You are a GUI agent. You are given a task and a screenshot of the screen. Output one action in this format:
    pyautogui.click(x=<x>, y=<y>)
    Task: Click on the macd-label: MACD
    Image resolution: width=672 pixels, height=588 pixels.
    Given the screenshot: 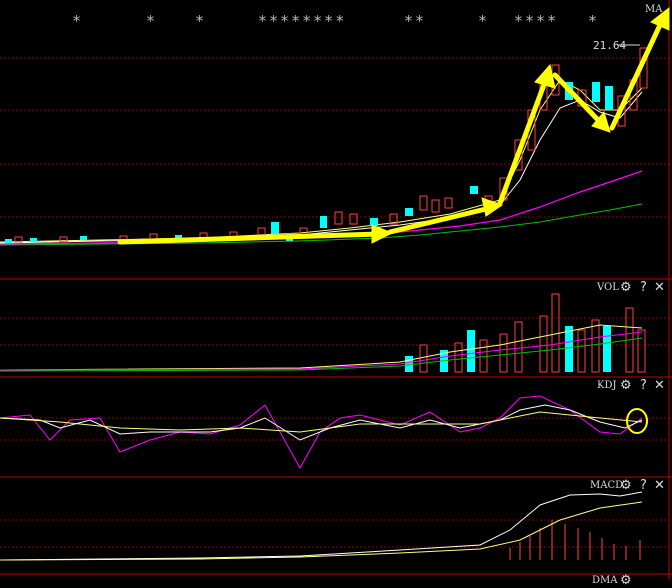 What is the action you would take?
    pyautogui.click(x=606, y=485)
    